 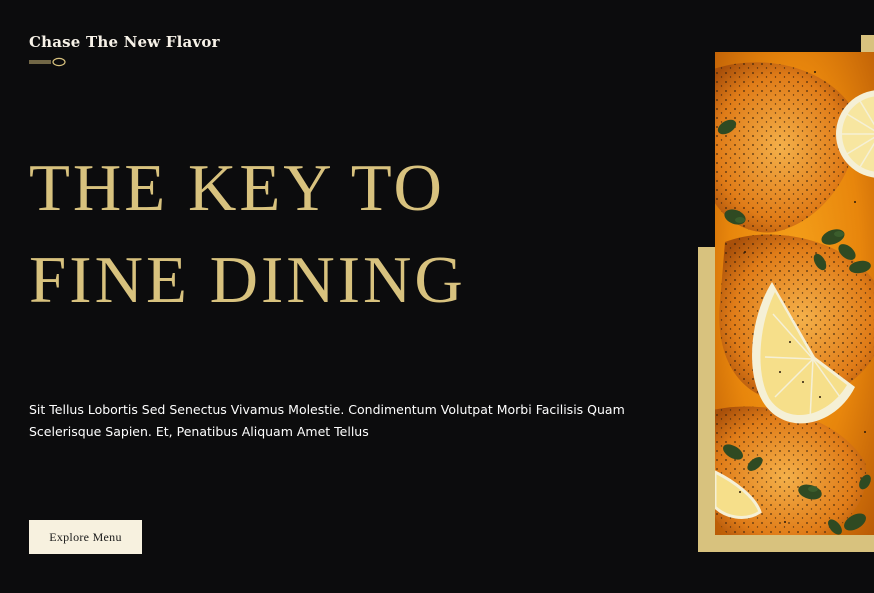 What do you see at coordinates (124, 42) in the screenshot?
I see `tagline: Chase The New Flavor` at bounding box center [124, 42].